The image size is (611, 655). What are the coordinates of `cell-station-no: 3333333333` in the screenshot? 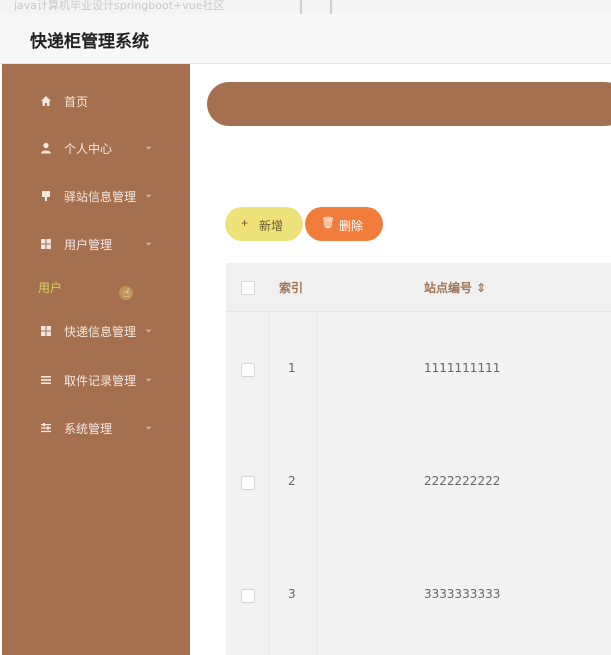 It's located at (462, 594).